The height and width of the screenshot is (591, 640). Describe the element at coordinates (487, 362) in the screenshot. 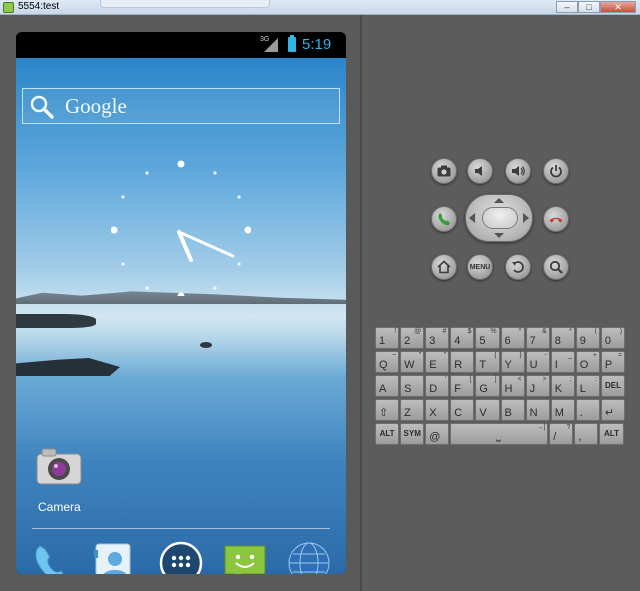

I see `key-t: T{` at that location.